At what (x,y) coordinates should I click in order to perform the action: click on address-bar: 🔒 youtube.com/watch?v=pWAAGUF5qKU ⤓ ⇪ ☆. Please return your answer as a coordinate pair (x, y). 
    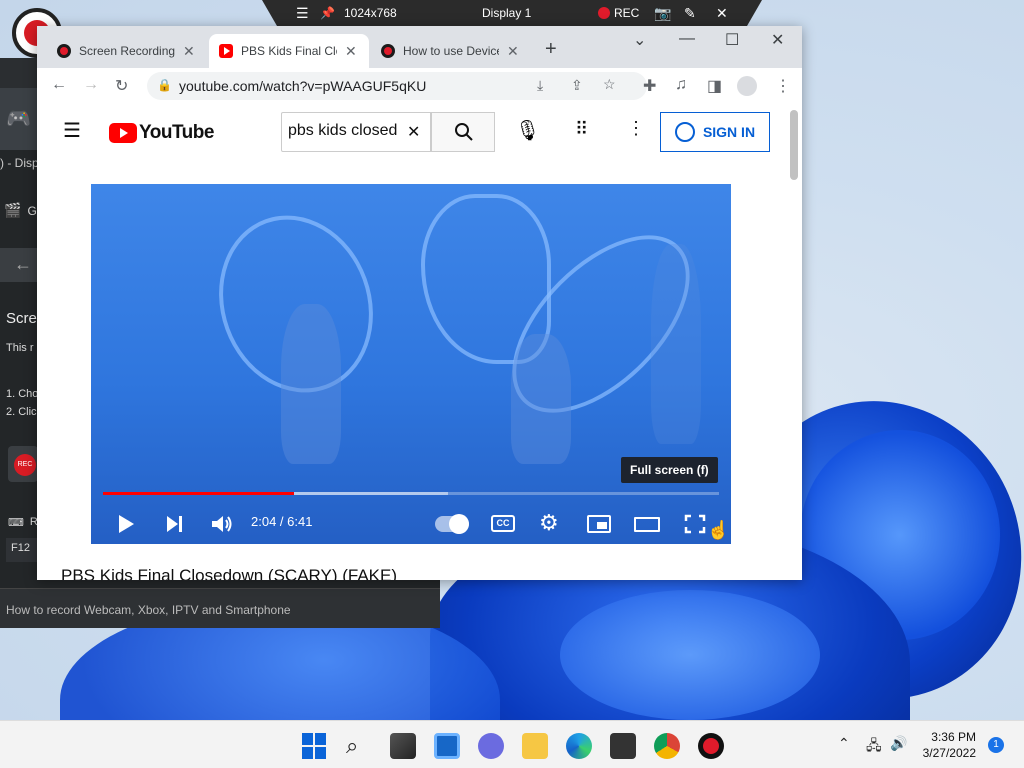
    Looking at the image, I should click on (397, 86).